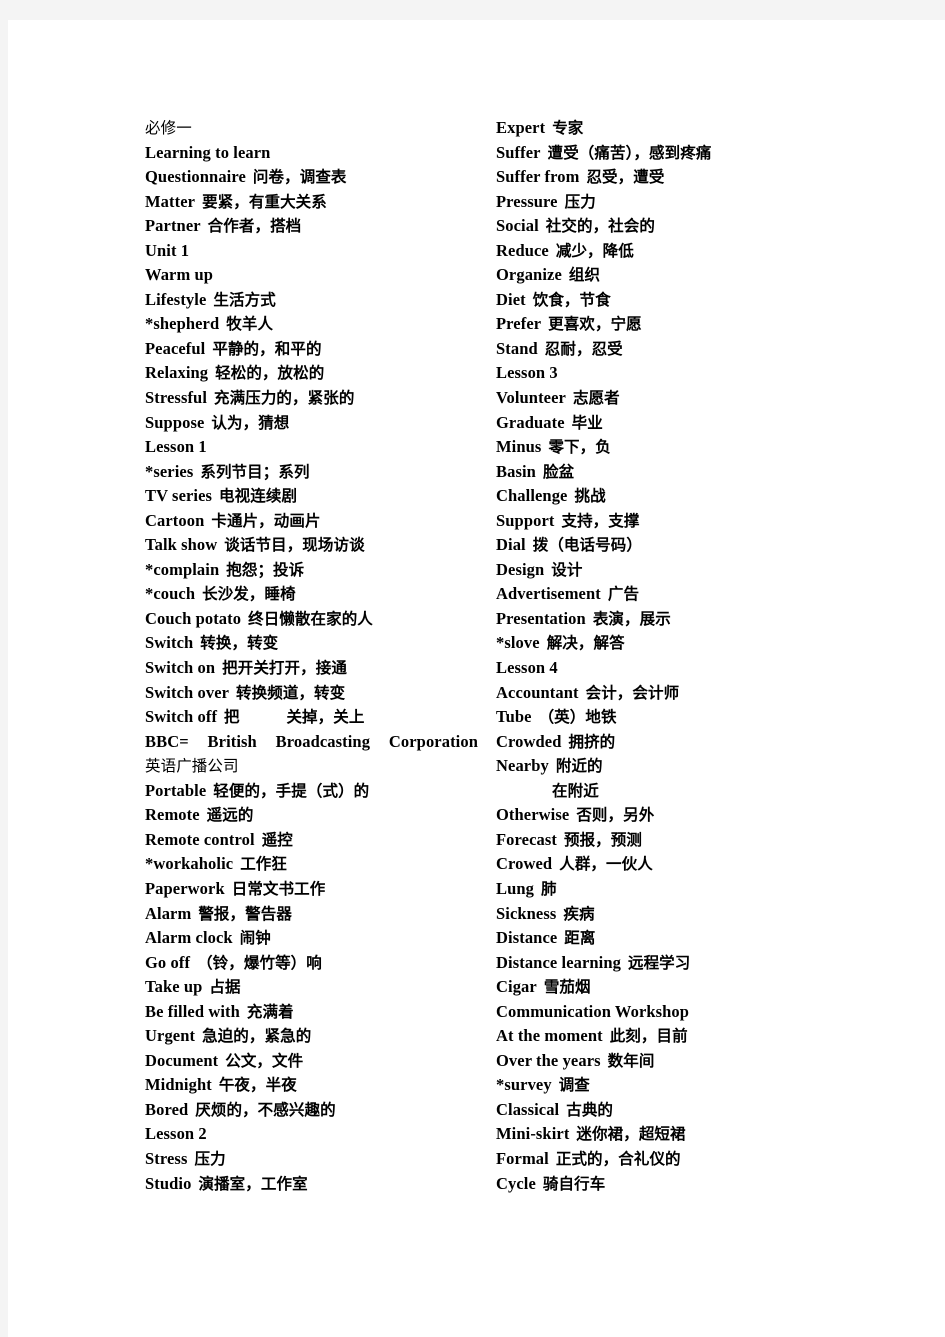 The width and height of the screenshot is (945, 1337). What do you see at coordinates (192, 1011) in the screenshot?
I see `entry-term: Be filled with` at bounding box center [192, 1011].